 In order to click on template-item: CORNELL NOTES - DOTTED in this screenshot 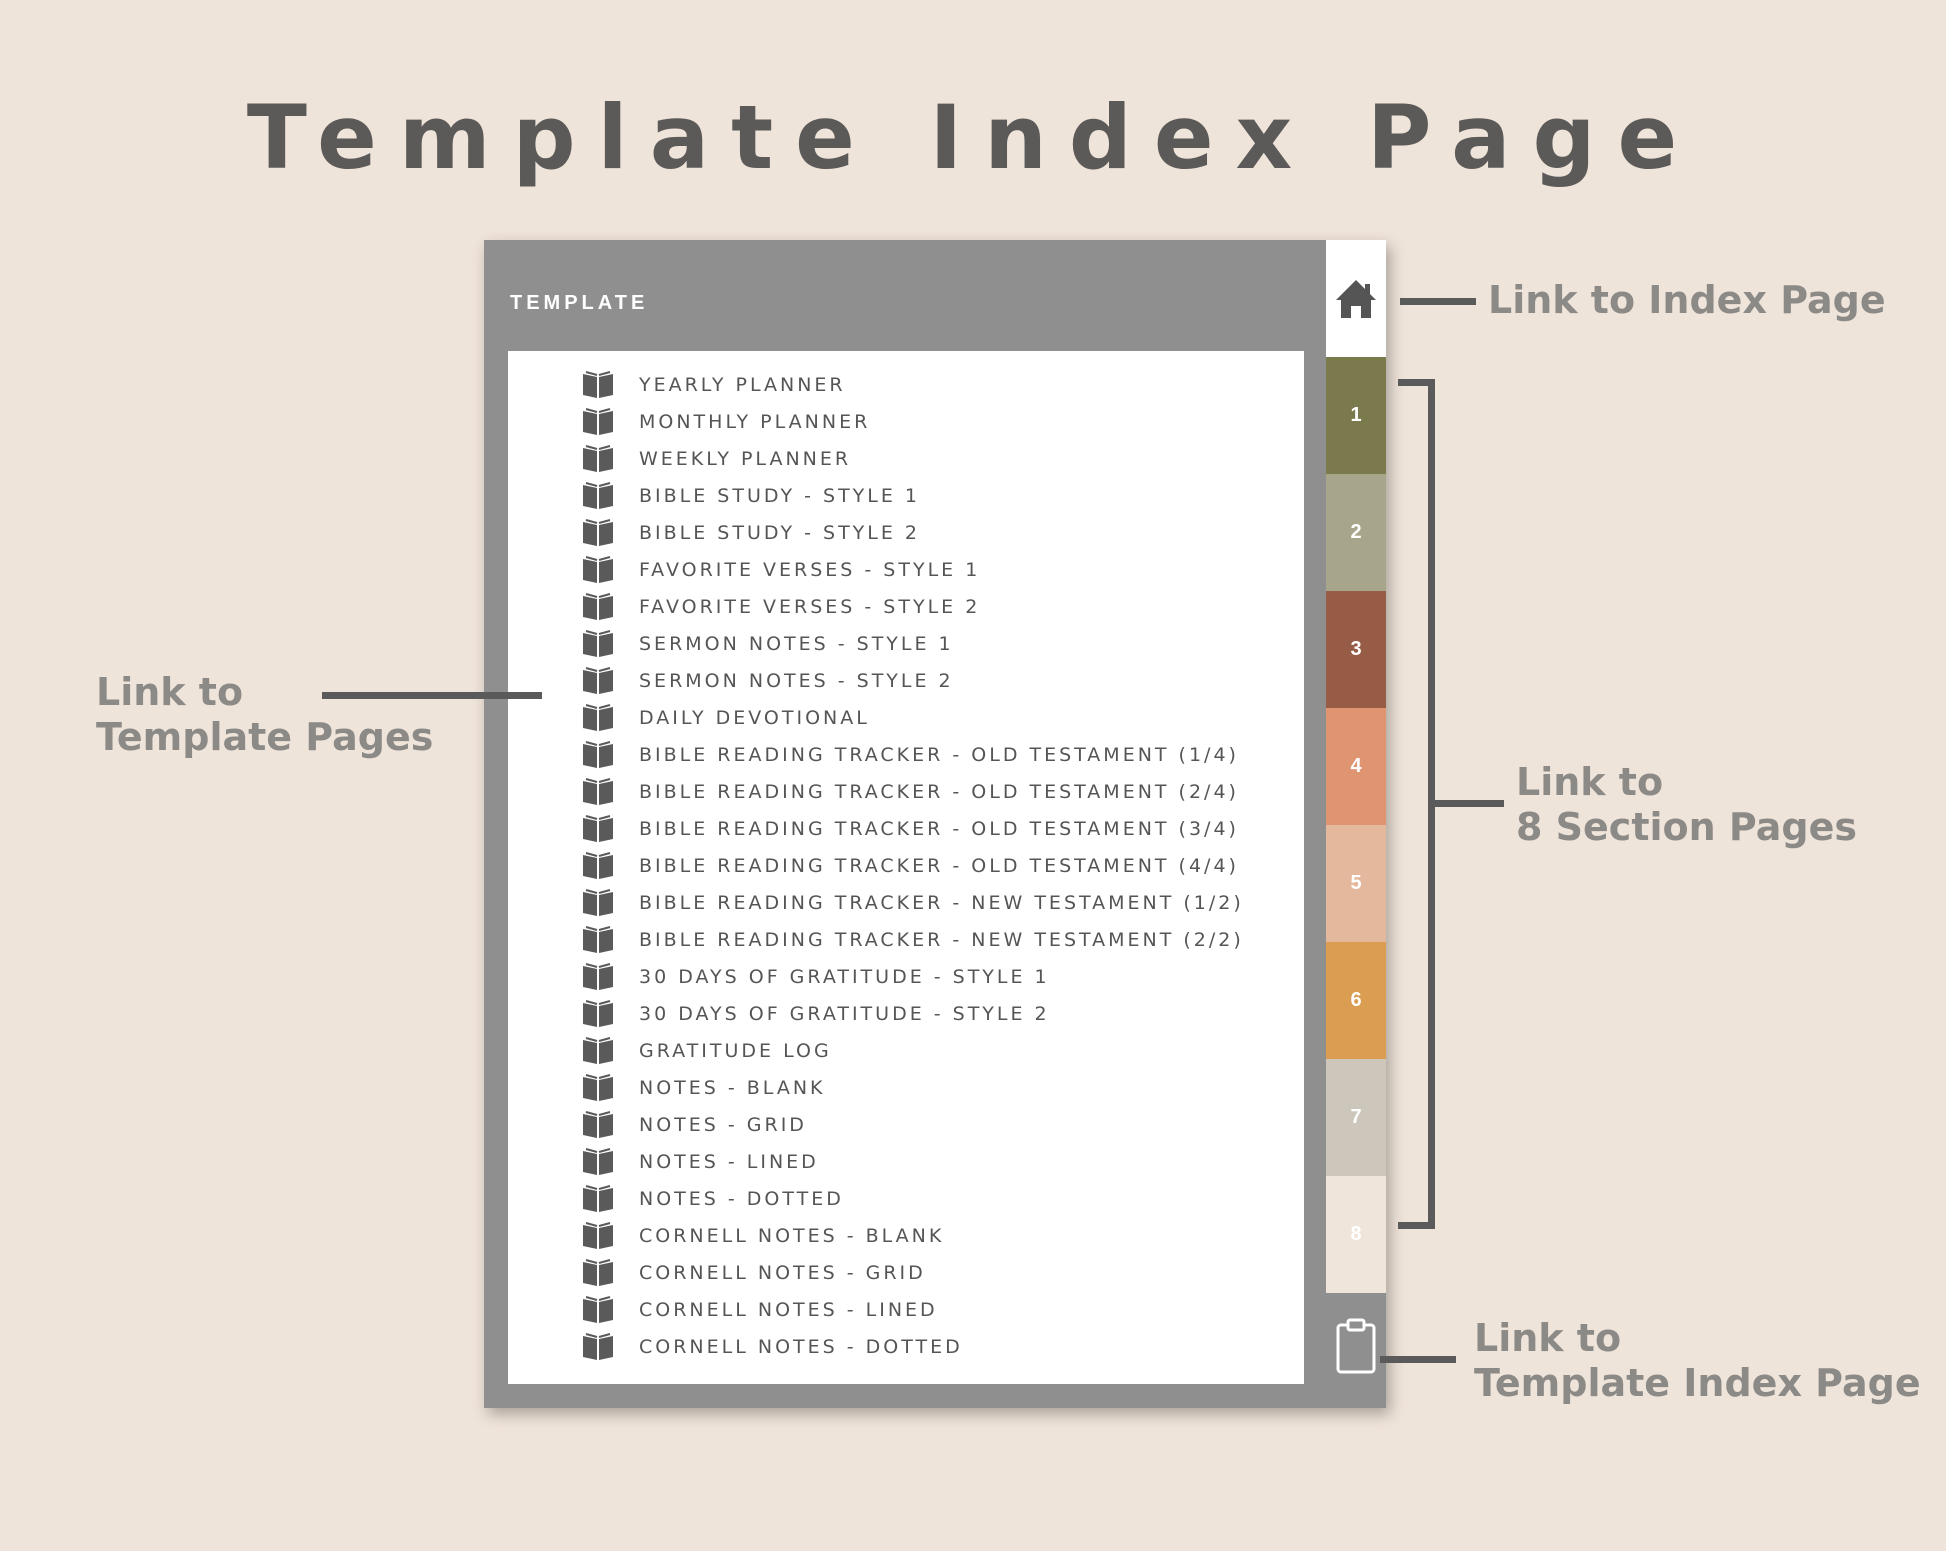, I will do `click(912, 1346)`.